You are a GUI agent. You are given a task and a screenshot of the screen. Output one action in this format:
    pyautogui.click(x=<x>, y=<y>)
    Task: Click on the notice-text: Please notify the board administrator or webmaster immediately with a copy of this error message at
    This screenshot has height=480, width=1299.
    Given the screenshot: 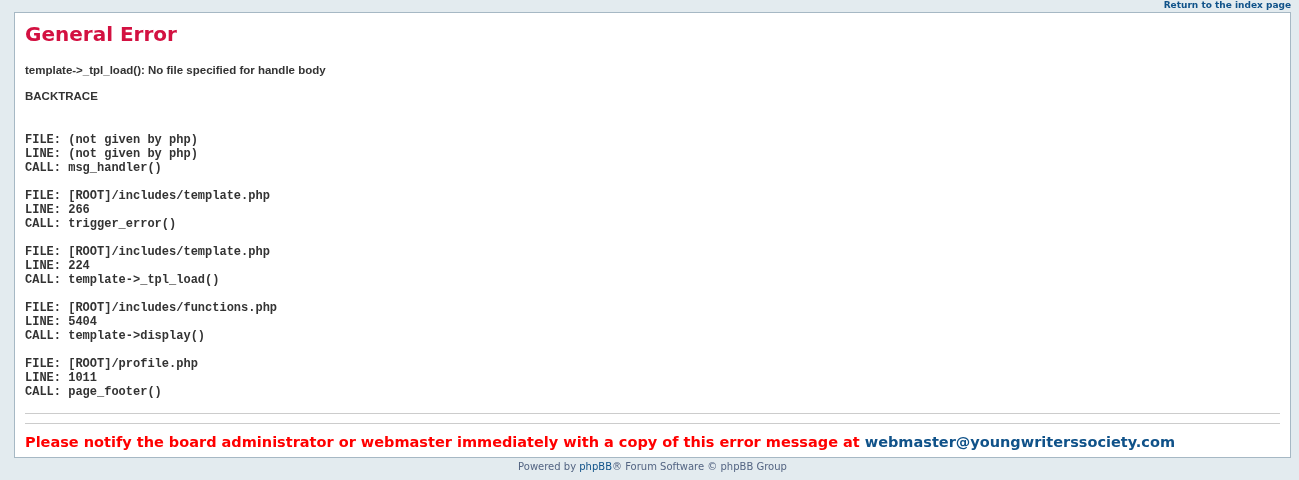 What is the action you would take?
    pyautogui.click(x=442, y=442)
    